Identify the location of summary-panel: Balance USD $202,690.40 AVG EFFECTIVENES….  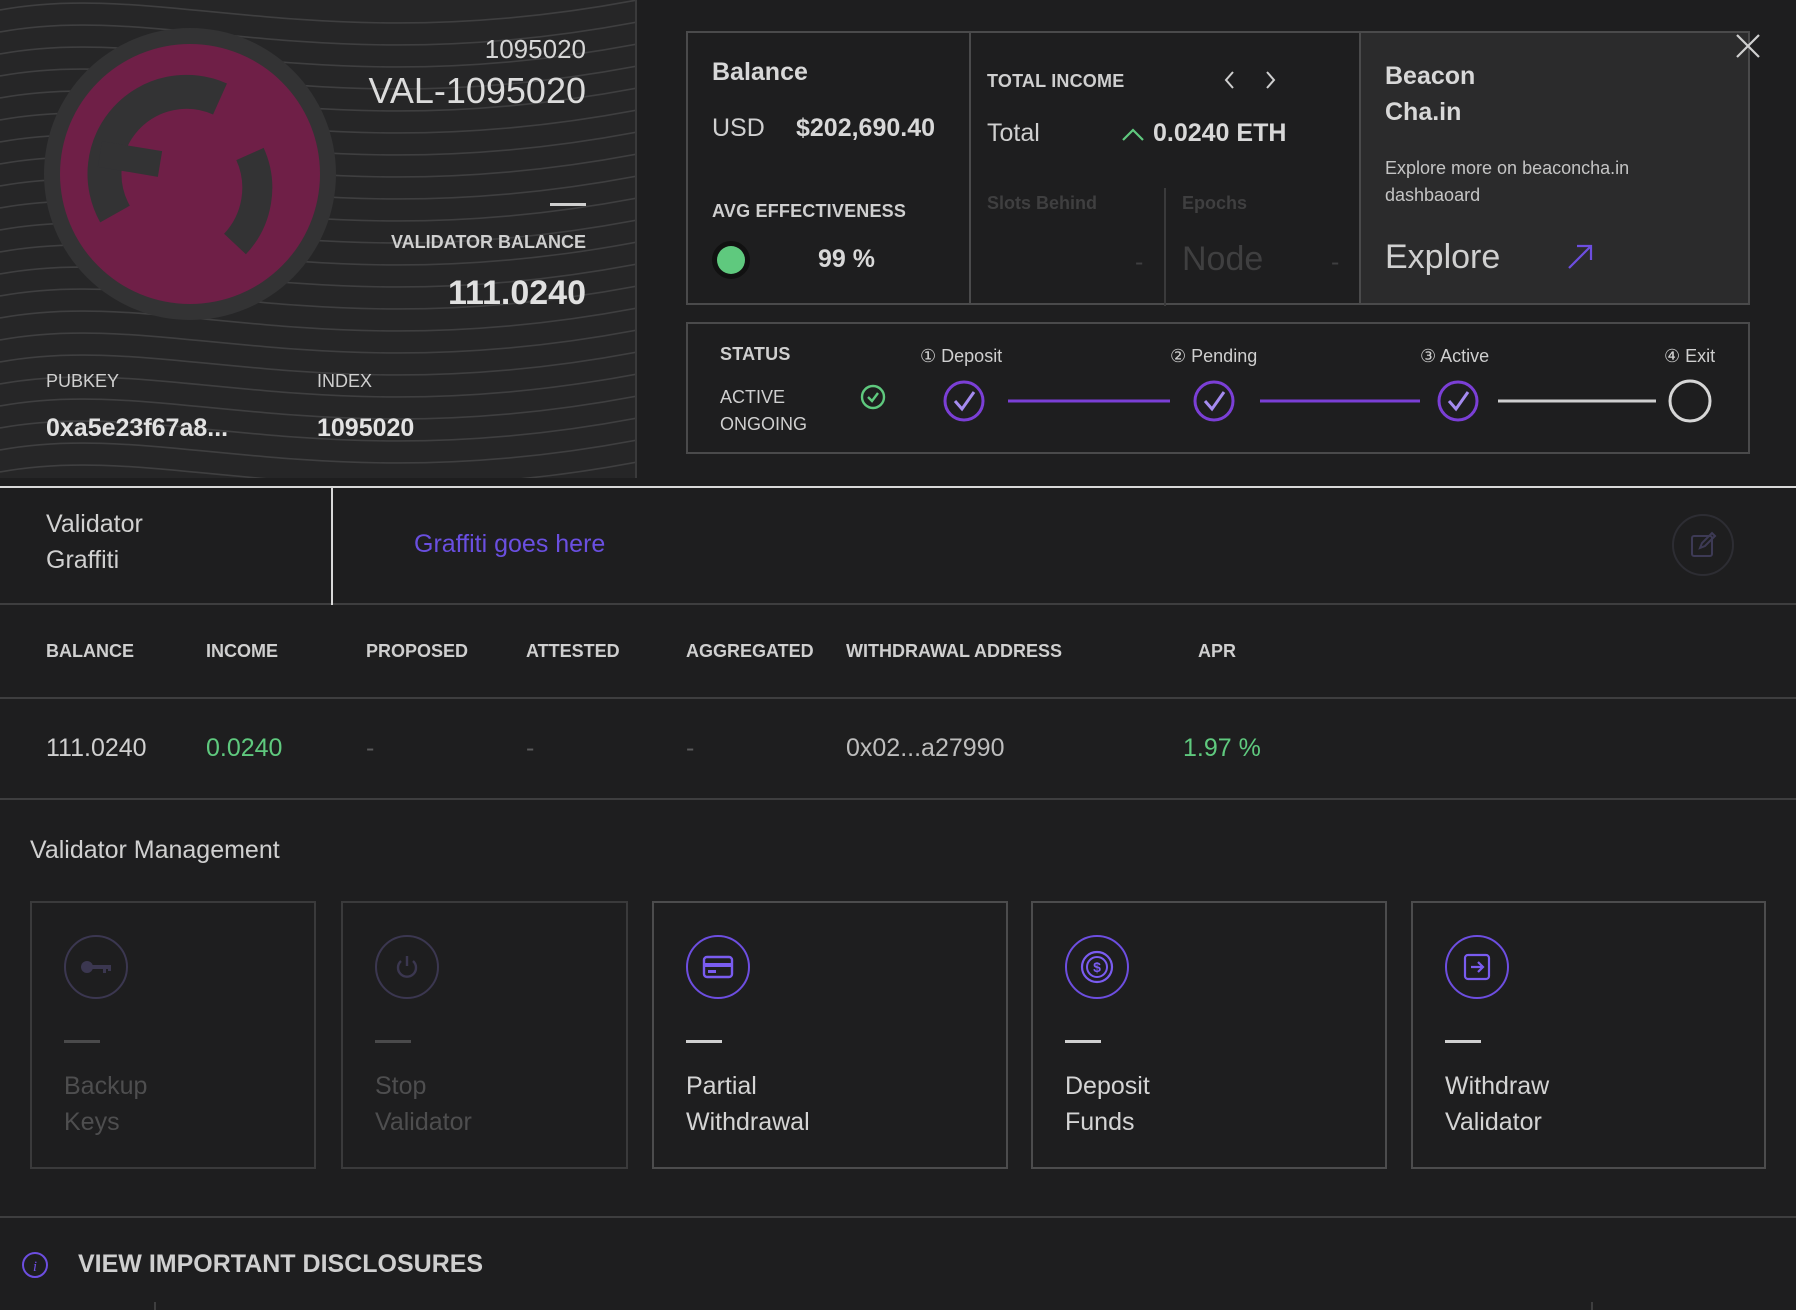
(1218, 168).